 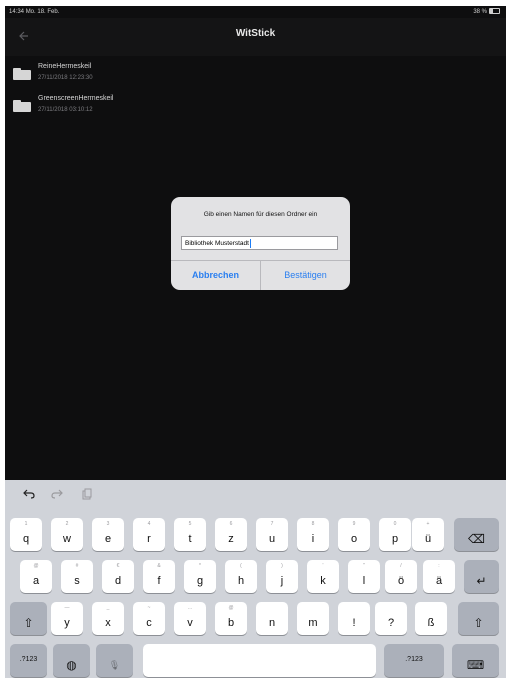 I want to click on key-v: … v, so click(x=190, y=618).